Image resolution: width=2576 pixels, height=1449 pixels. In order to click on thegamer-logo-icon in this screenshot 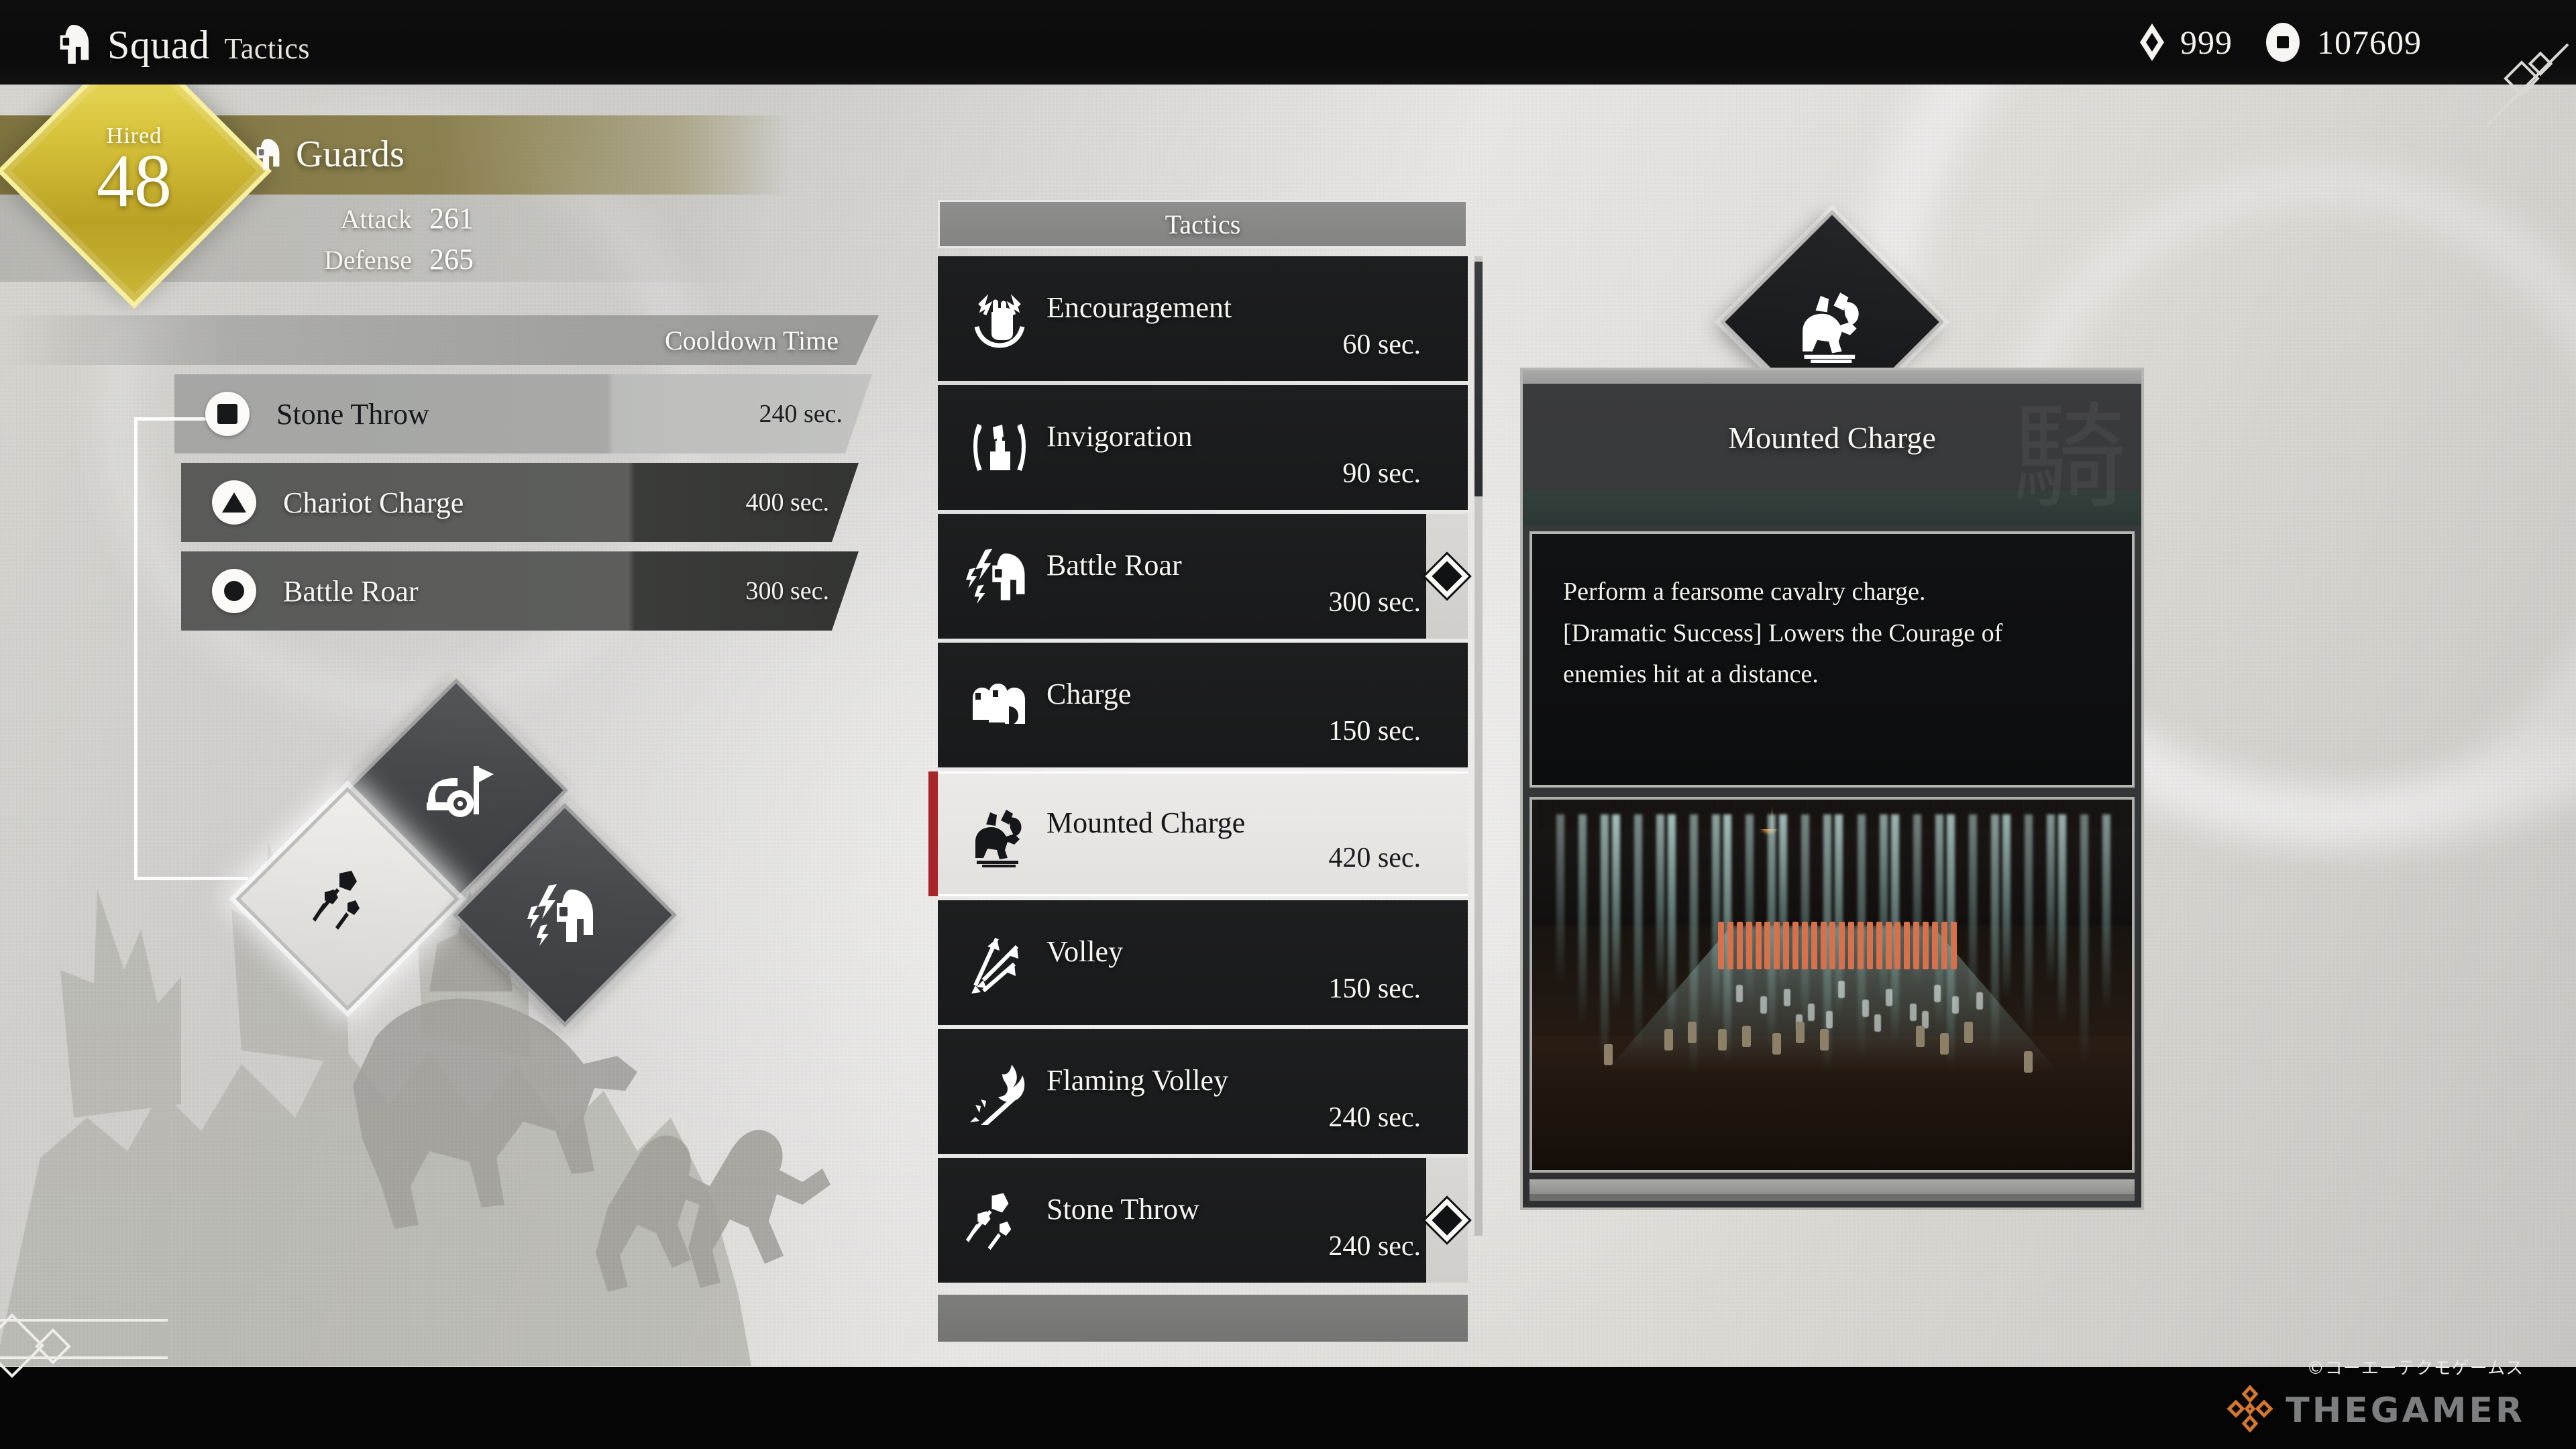, I will do `click(2249, 1409)`.